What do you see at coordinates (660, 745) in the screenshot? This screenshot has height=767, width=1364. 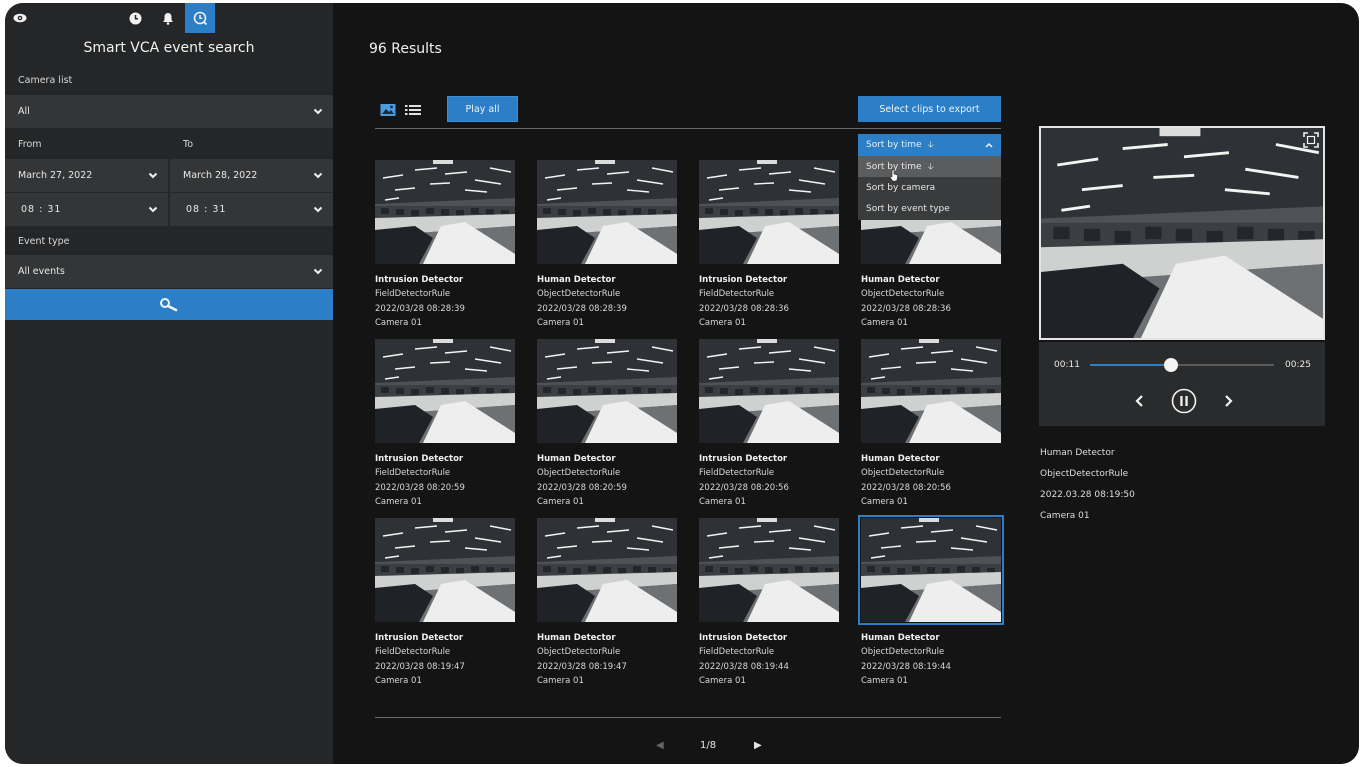 I see `prev-page-icon: ◀` at bounding box center [660, 745].